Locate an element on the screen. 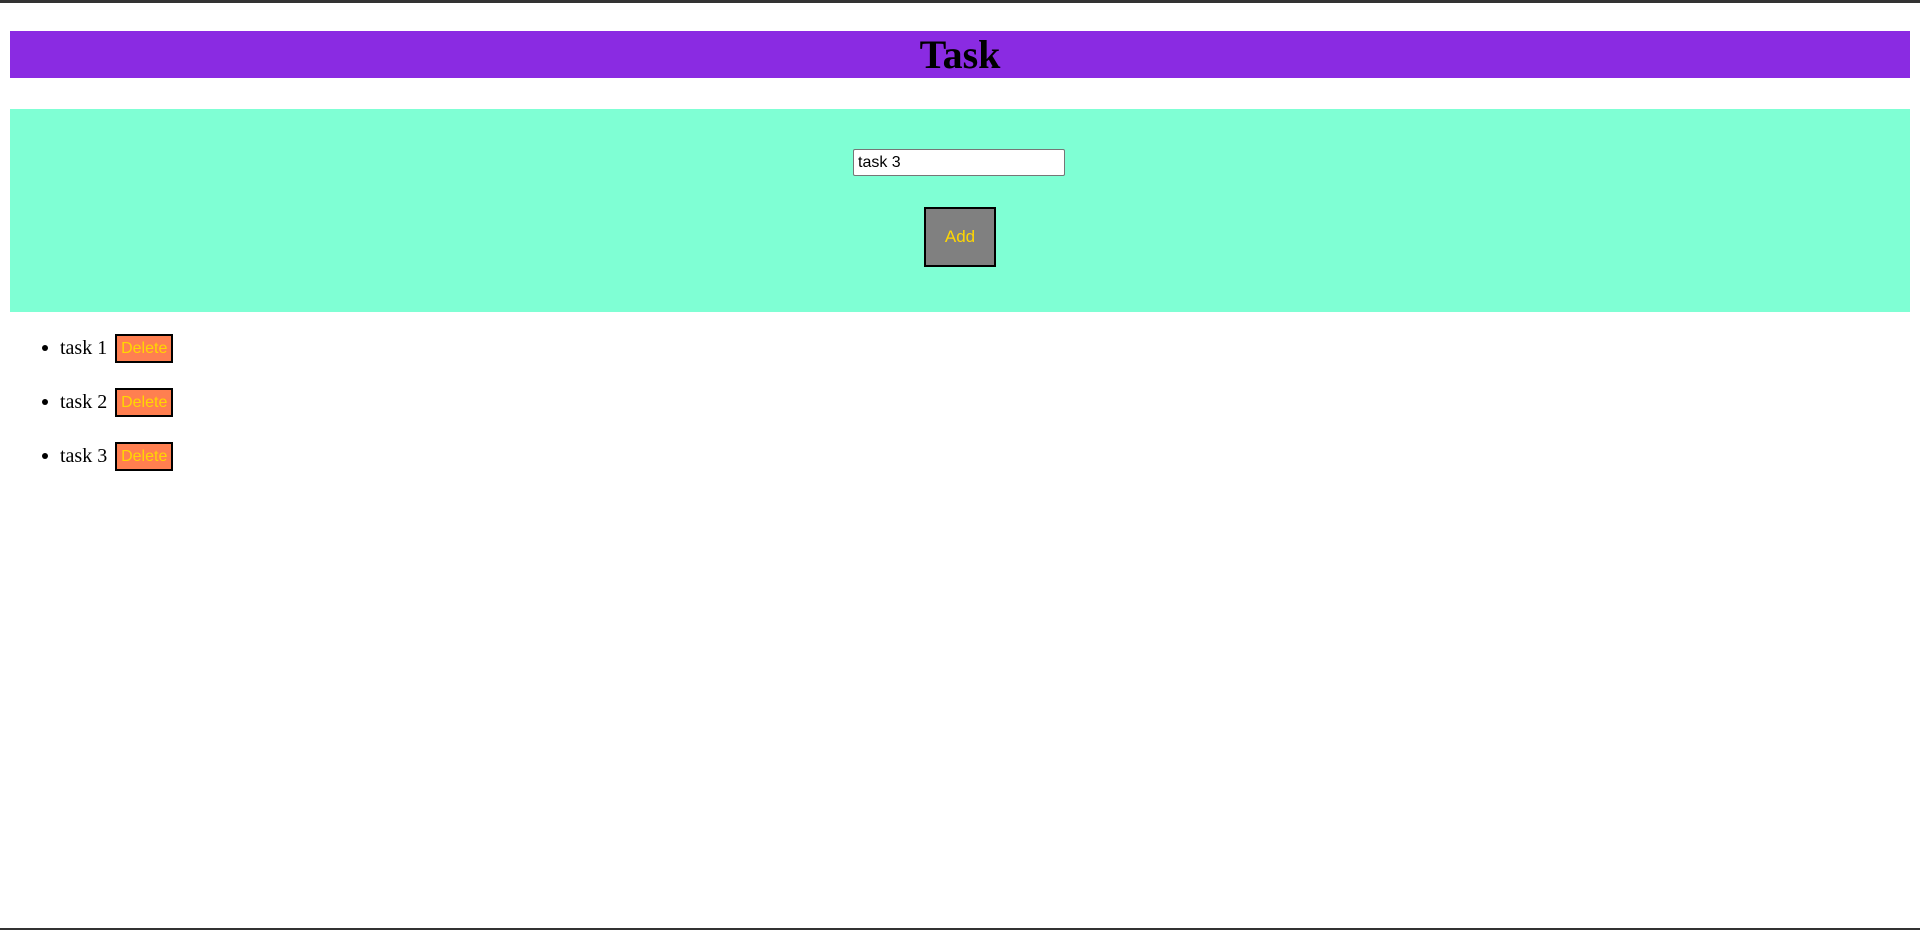 The image size is (1920, 930). list-item: task 1 Delete is located at coordinates (117, 347).